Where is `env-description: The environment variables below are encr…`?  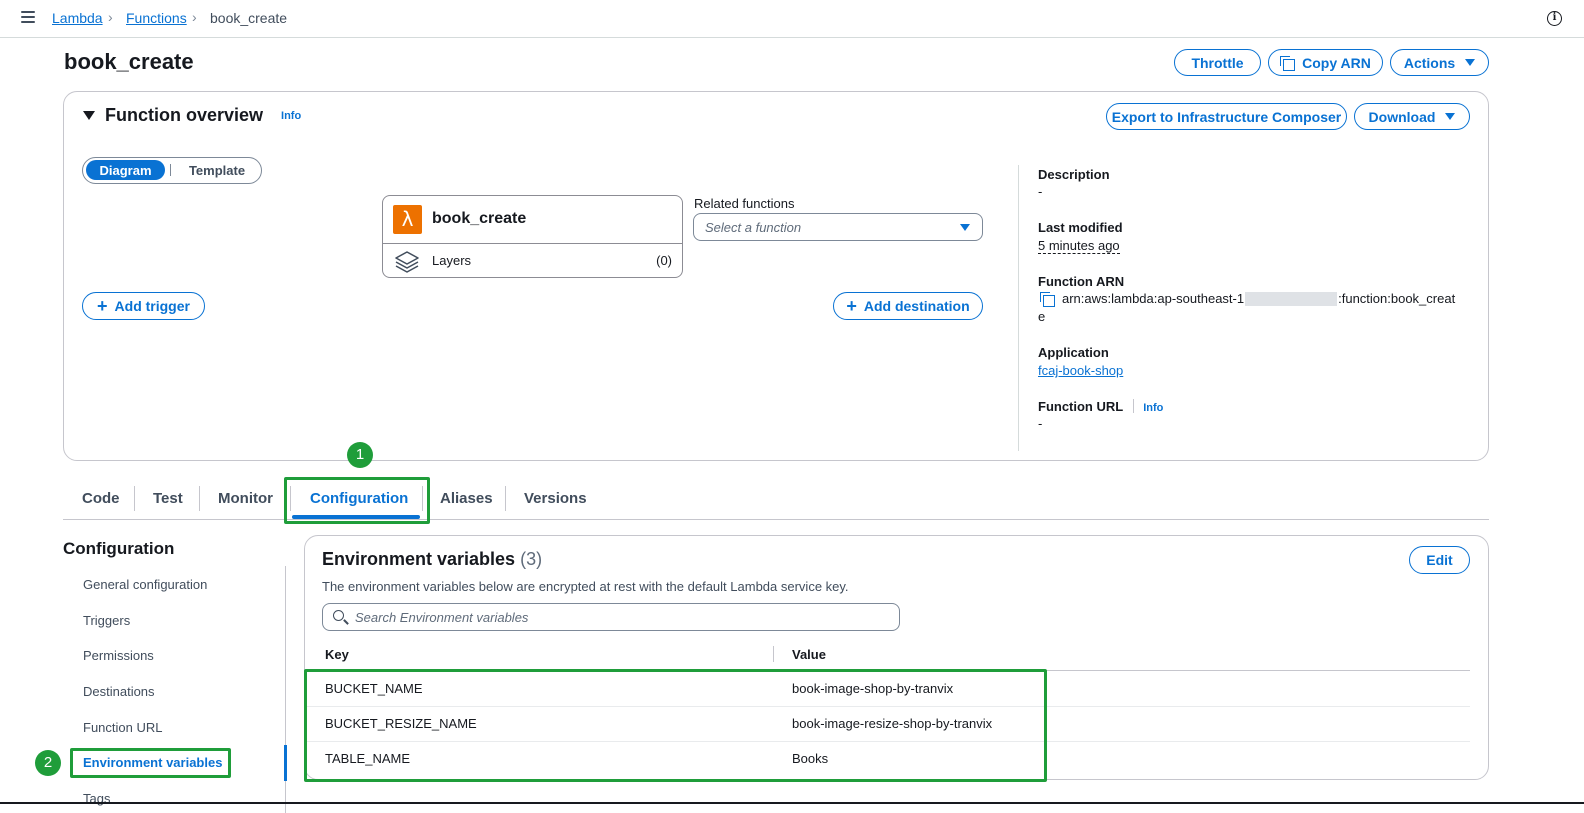
env-description: The environment variables below are encr… is located at coordinates (585, 586).